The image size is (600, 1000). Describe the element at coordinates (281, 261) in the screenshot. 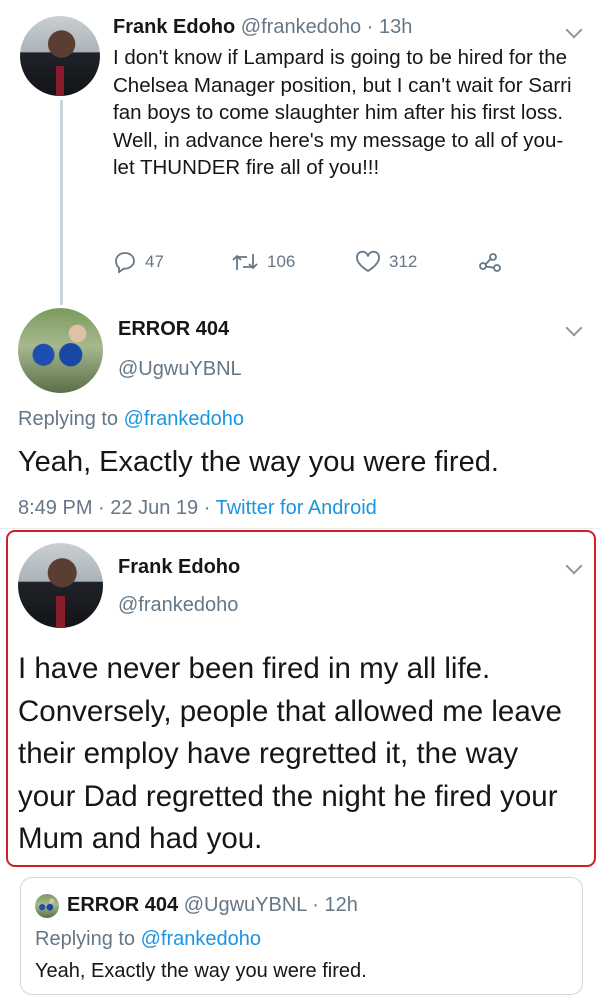

I see `retweet-count: 106` at that location.